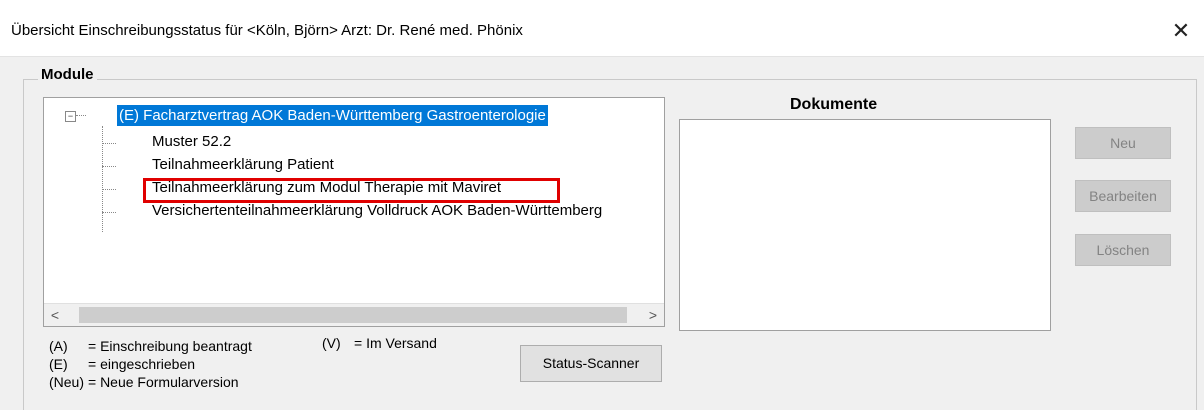 This screenshot has width=1204, height=410. I want to click on horizontal-scrollbar: < >, so click(354, 314).